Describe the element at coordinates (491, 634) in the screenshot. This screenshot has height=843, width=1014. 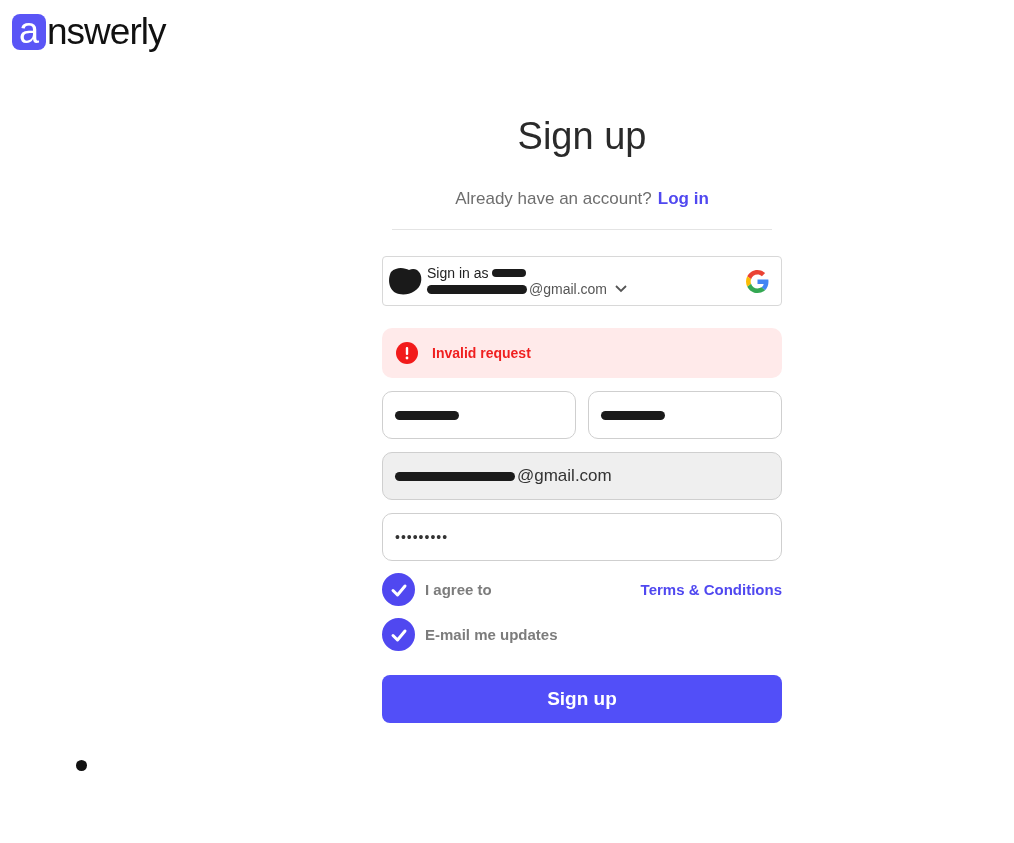
I see `checkbox-label: E-mail me updates` at that location.